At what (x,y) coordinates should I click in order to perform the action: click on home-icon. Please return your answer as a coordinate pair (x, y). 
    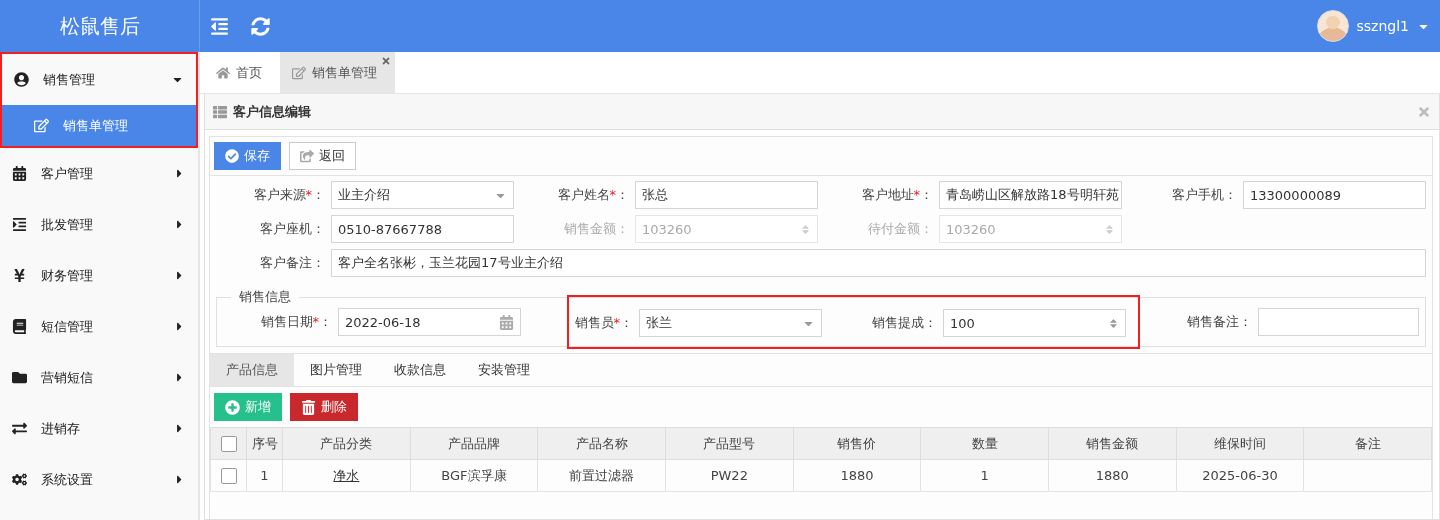
    Looking at the image, I should click on (223, 72).